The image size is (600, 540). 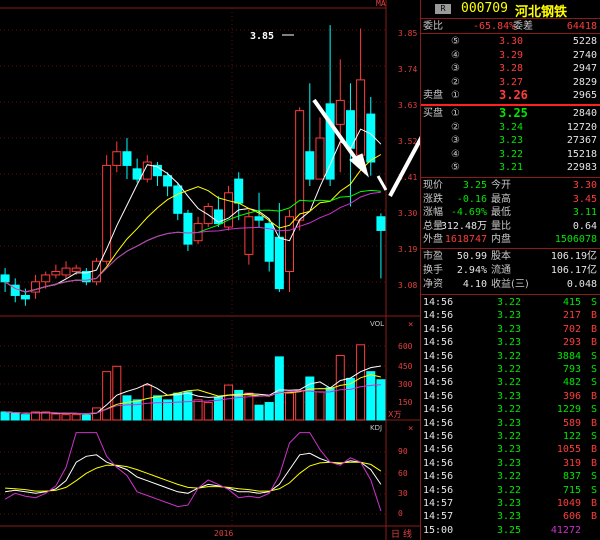 What do you see at coordinates (510, 302) in the screenshot?
I see `tick-row: 14:56 3.22 415 S` at bounding box center [510, 302].